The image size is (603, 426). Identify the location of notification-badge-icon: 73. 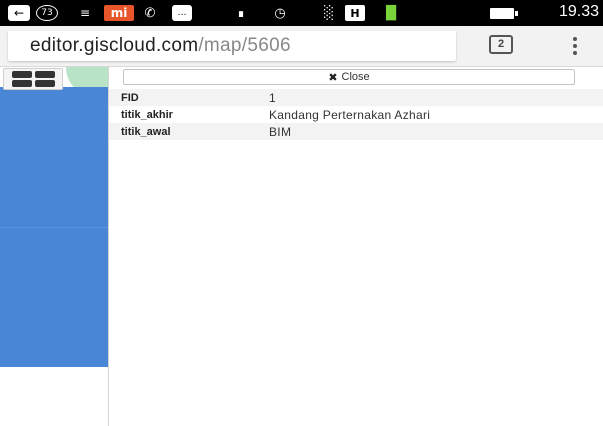
(47, 13).